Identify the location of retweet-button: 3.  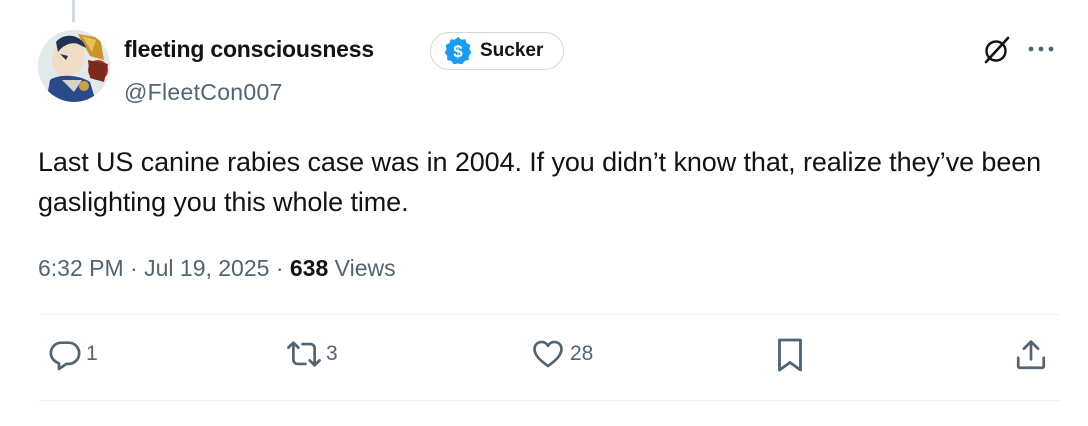
(312, 354).